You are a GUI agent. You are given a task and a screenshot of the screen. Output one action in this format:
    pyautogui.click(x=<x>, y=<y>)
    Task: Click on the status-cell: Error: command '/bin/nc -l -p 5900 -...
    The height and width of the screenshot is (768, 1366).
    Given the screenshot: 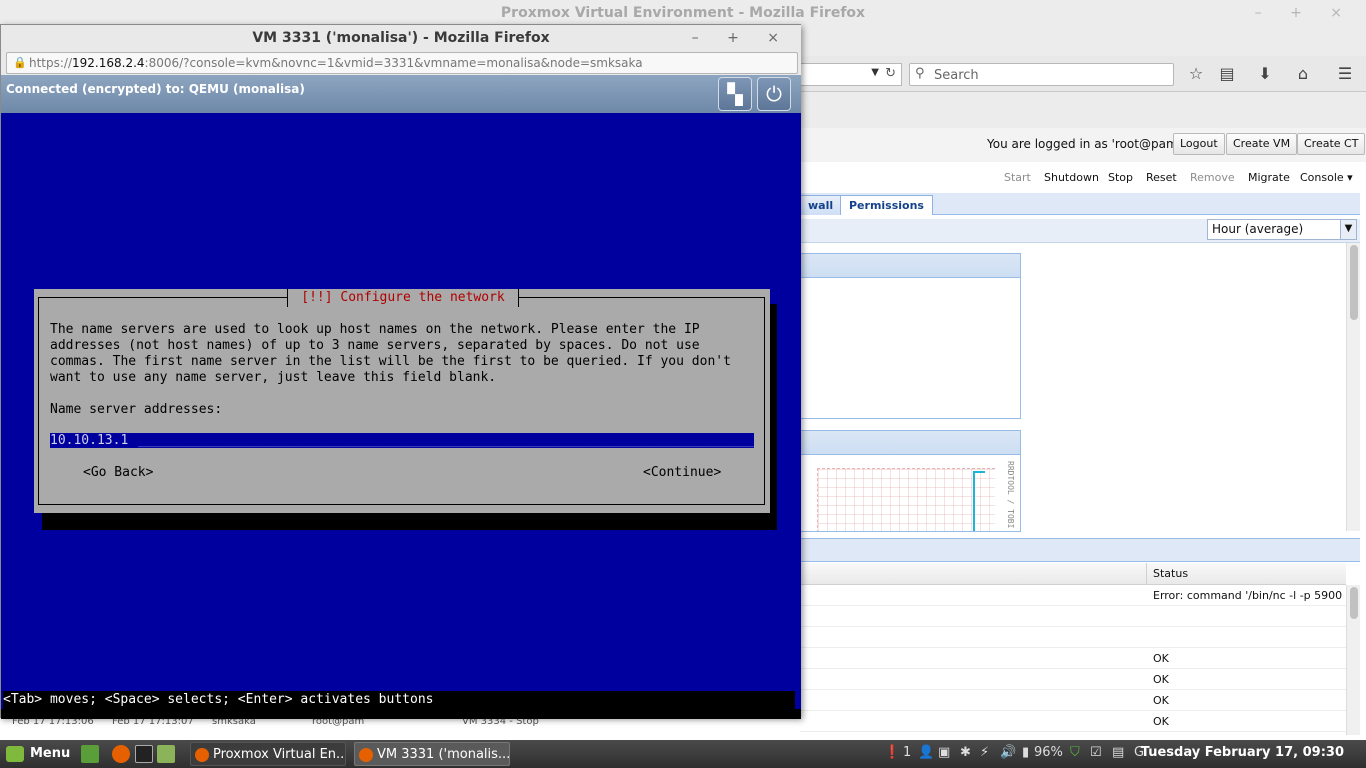 What is the action you would take?
    pyautogui.click(x=1248, y=595)
    